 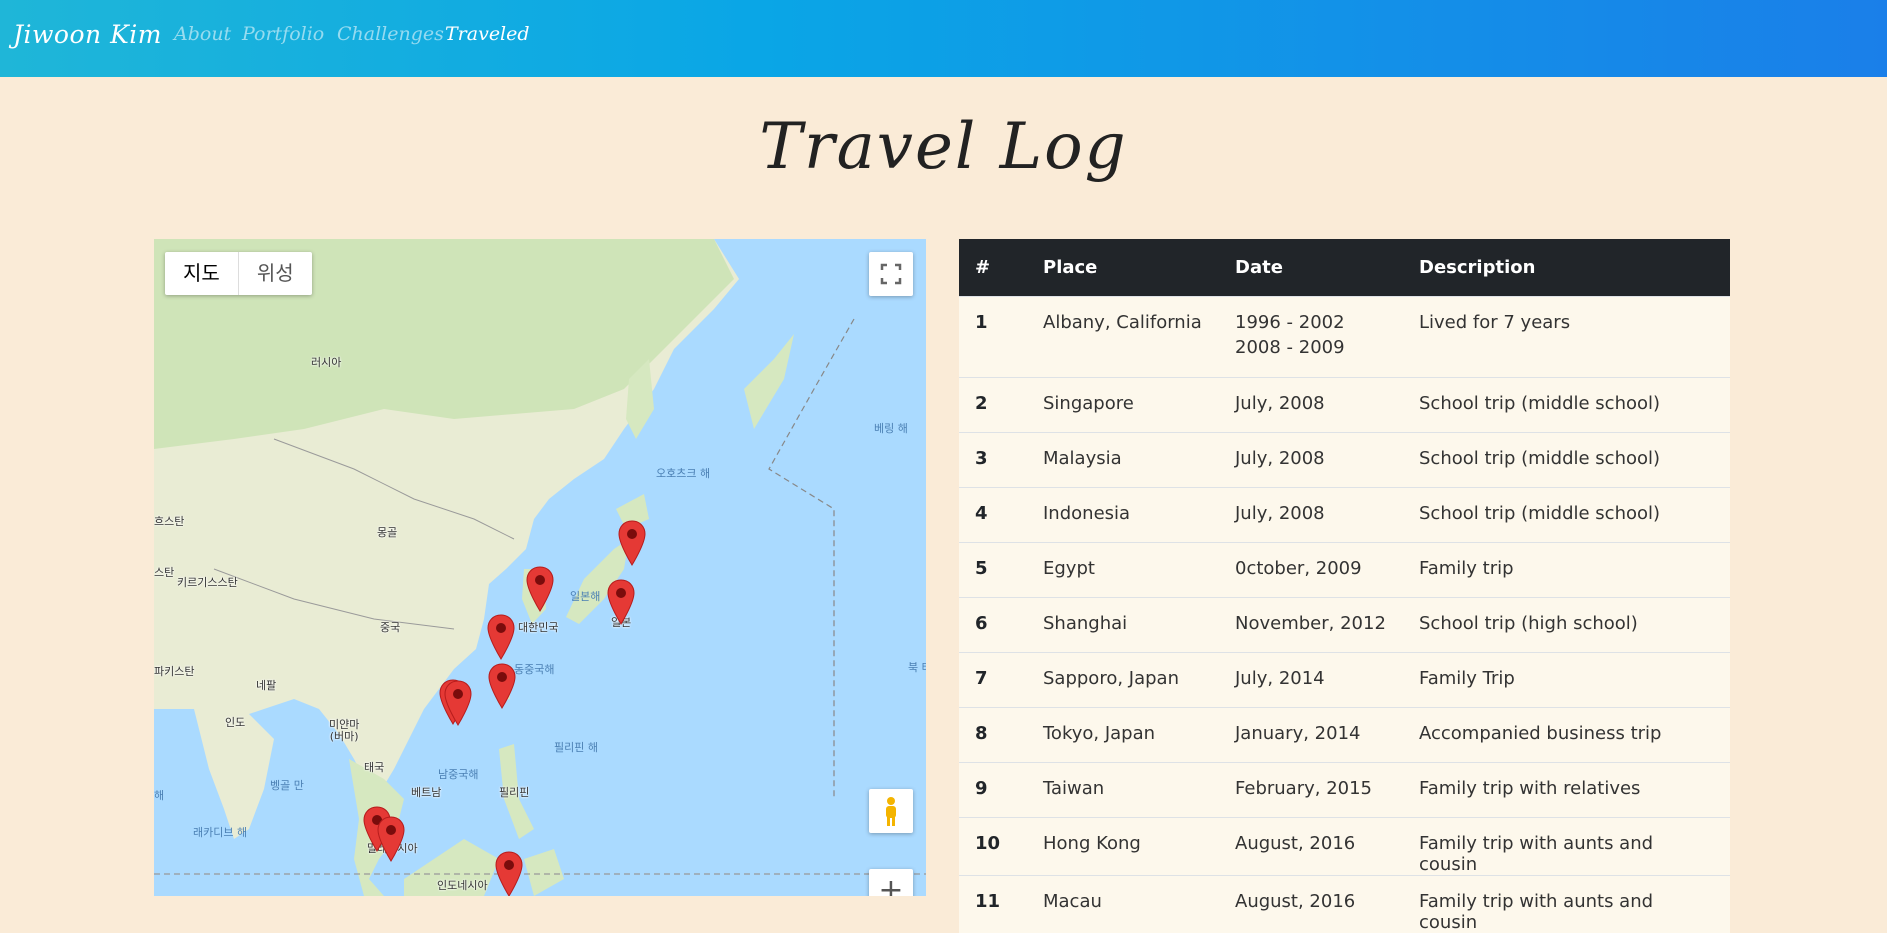 I want to click on cell-description: School trip (high school), so click(x=1566, y=625).